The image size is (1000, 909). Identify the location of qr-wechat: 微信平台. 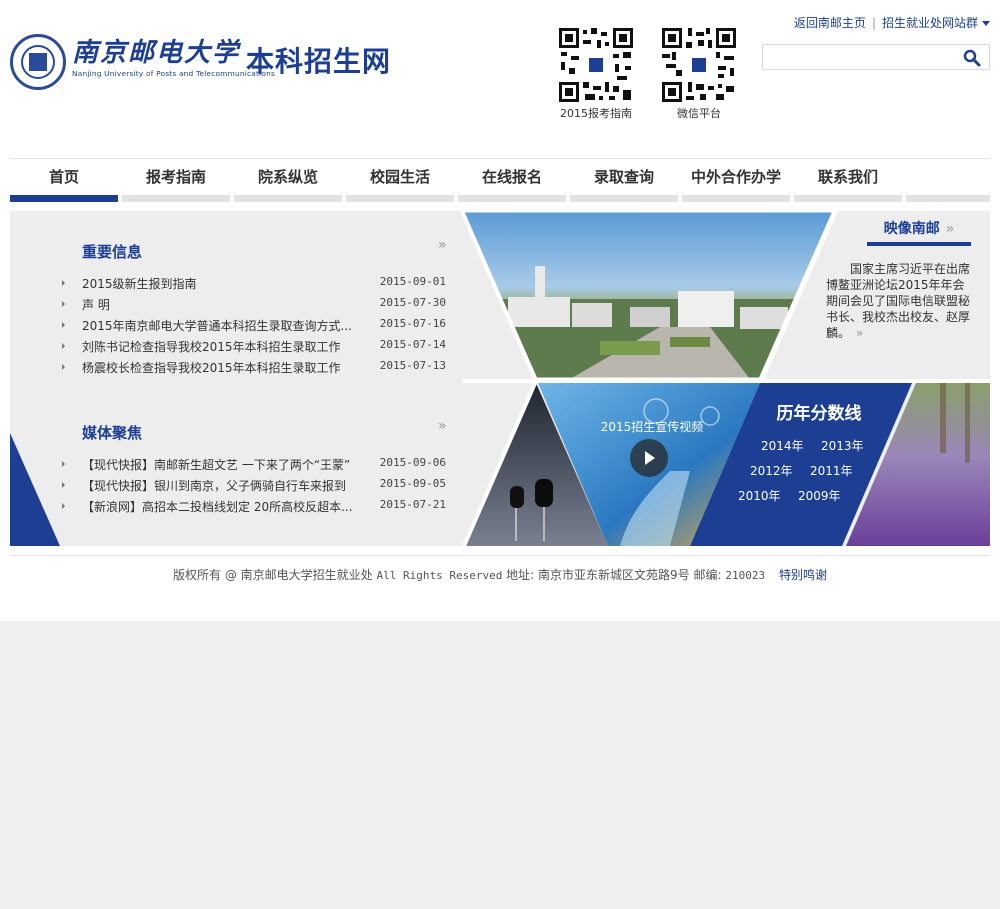
(699, 73).